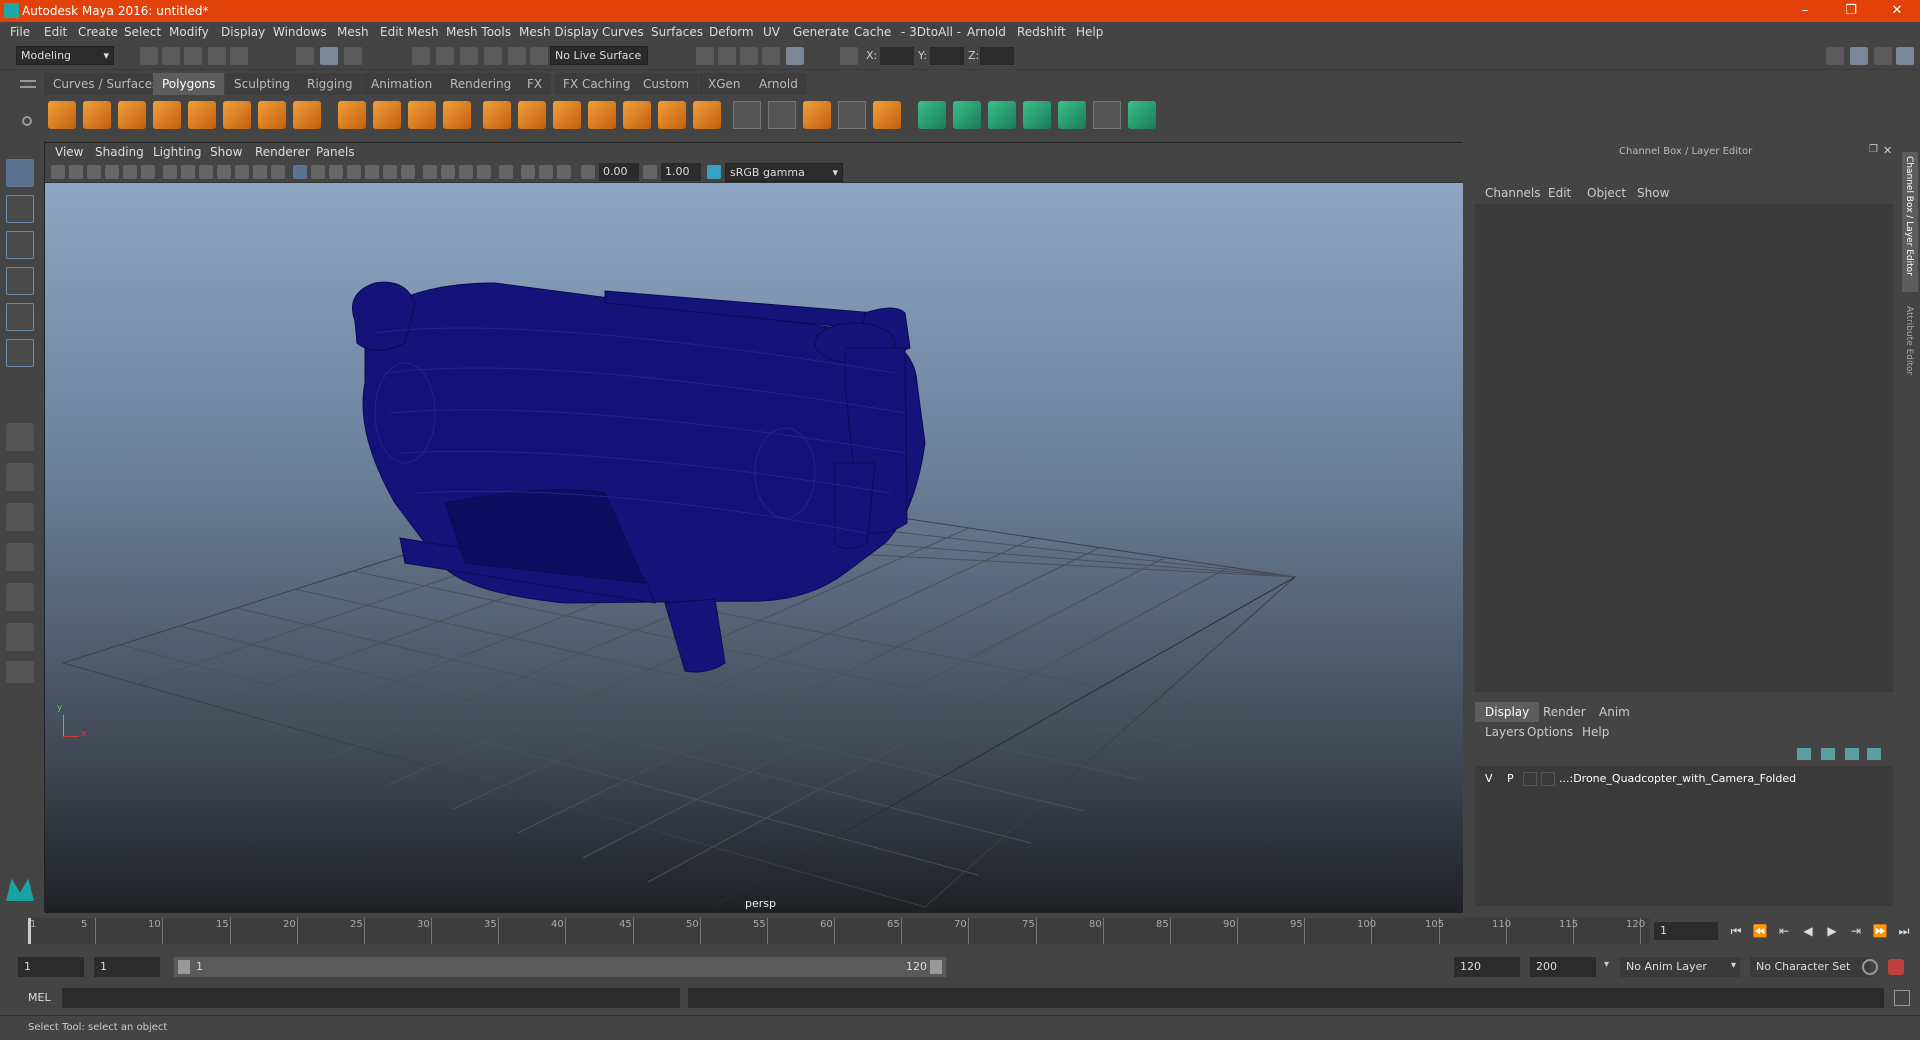  What do you see at coordinates (387, 115) in the screenshot?
I see `separate-icon` at bounding box center [387, 115].